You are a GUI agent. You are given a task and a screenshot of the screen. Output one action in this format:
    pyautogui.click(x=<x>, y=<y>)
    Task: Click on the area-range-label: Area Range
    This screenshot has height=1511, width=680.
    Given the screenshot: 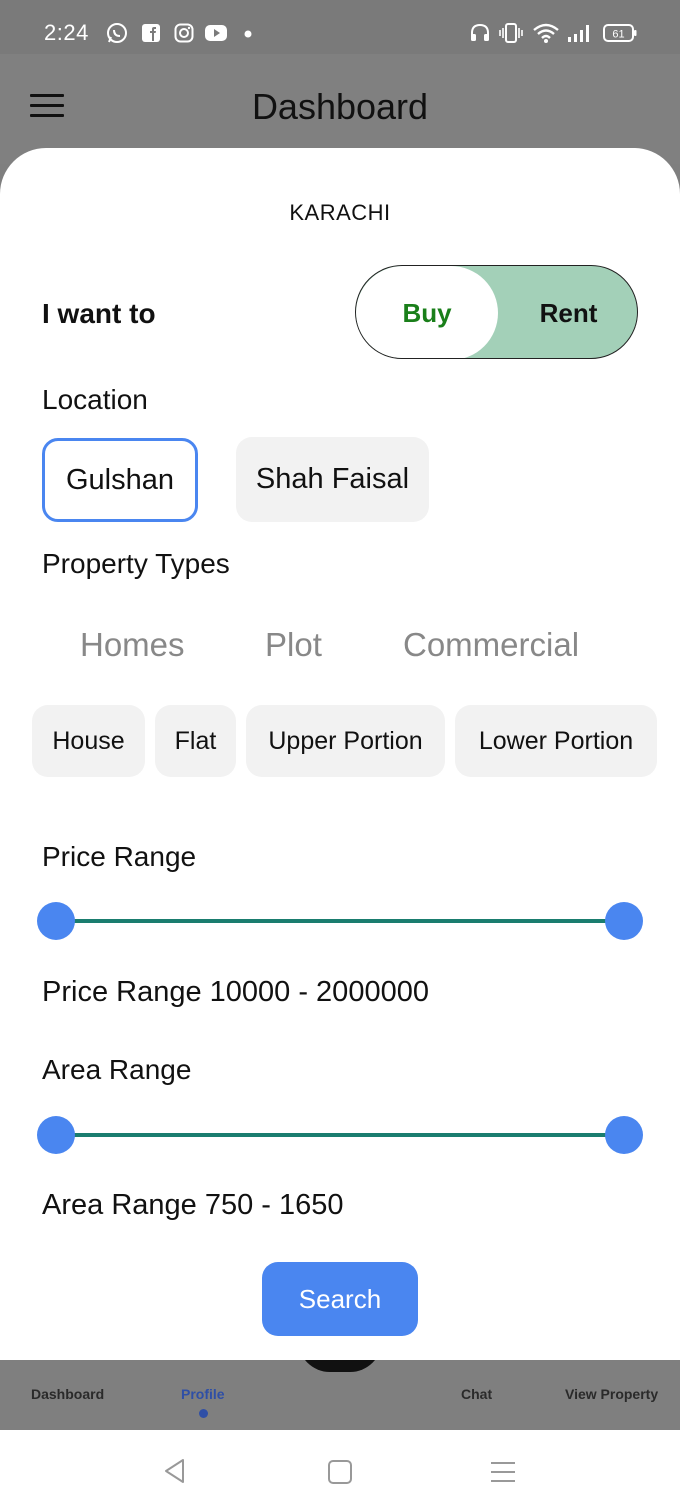 What is the action you would take?
    pyautogui.click(x=117, y=1069)
    